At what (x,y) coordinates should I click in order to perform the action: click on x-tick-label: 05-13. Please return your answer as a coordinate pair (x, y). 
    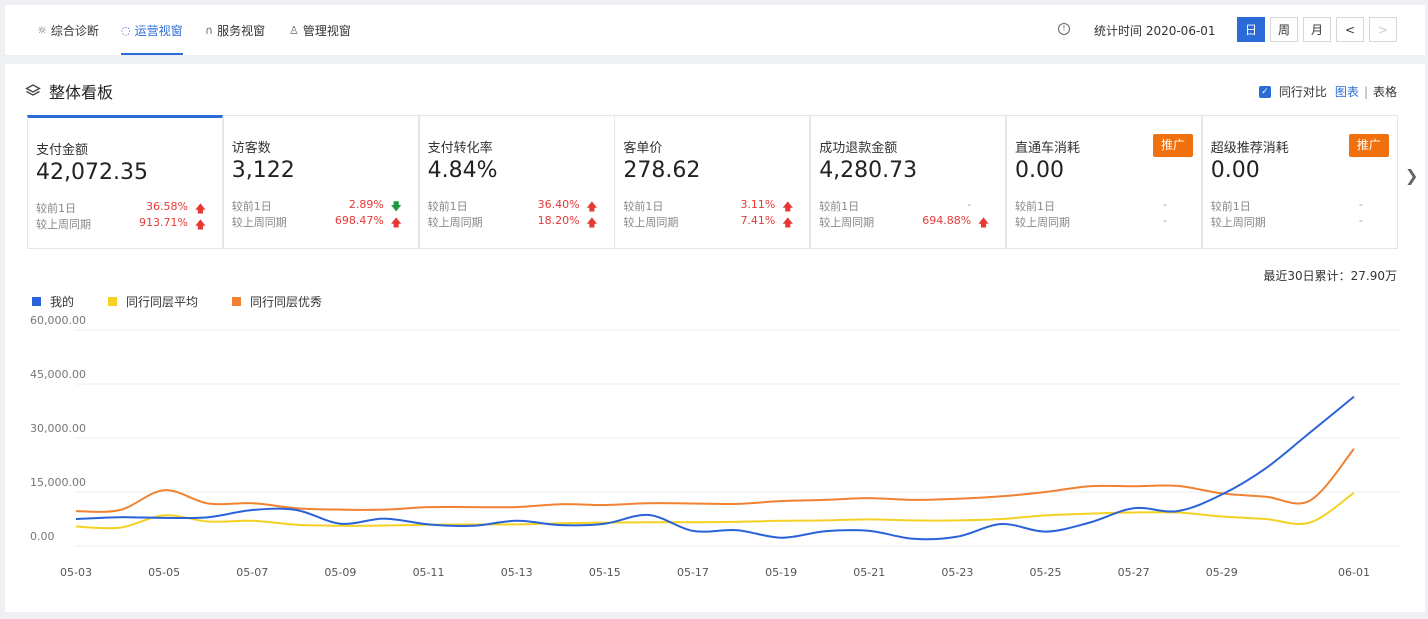
    Looking at the image, I should click on (517, 572).